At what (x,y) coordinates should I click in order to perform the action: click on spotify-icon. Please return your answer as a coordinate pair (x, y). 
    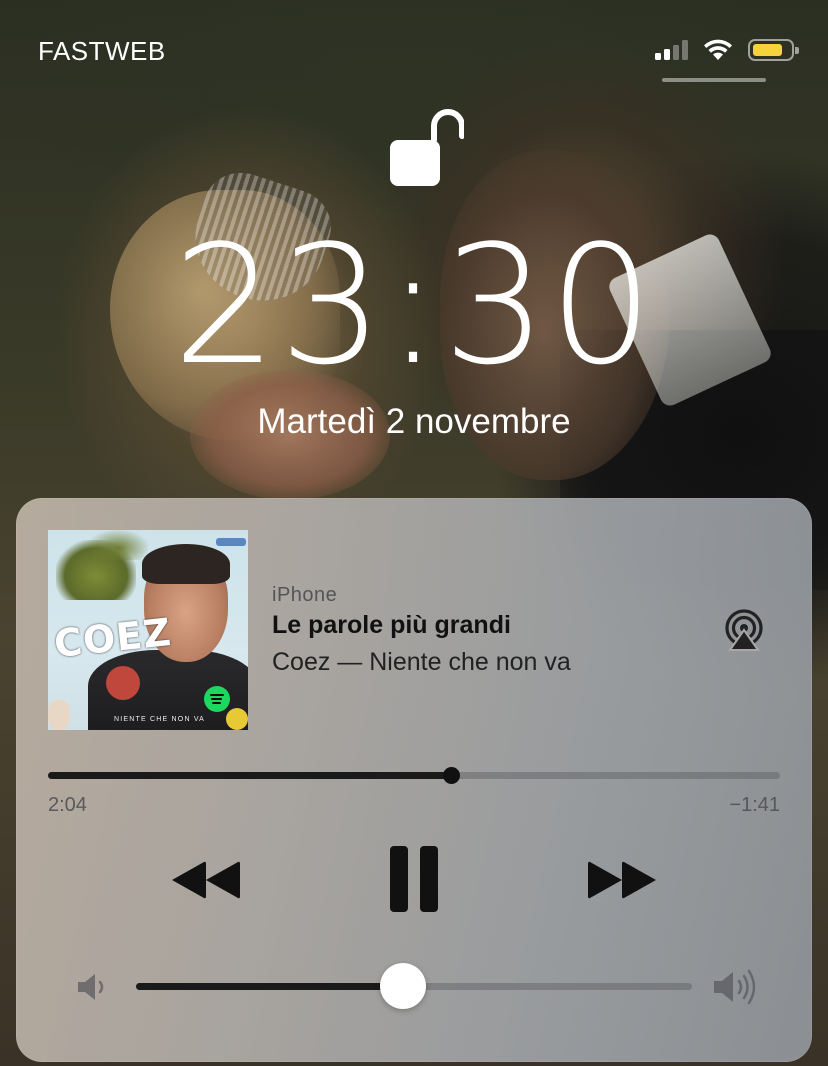
    Looking at the image, I should click on (217, 699).